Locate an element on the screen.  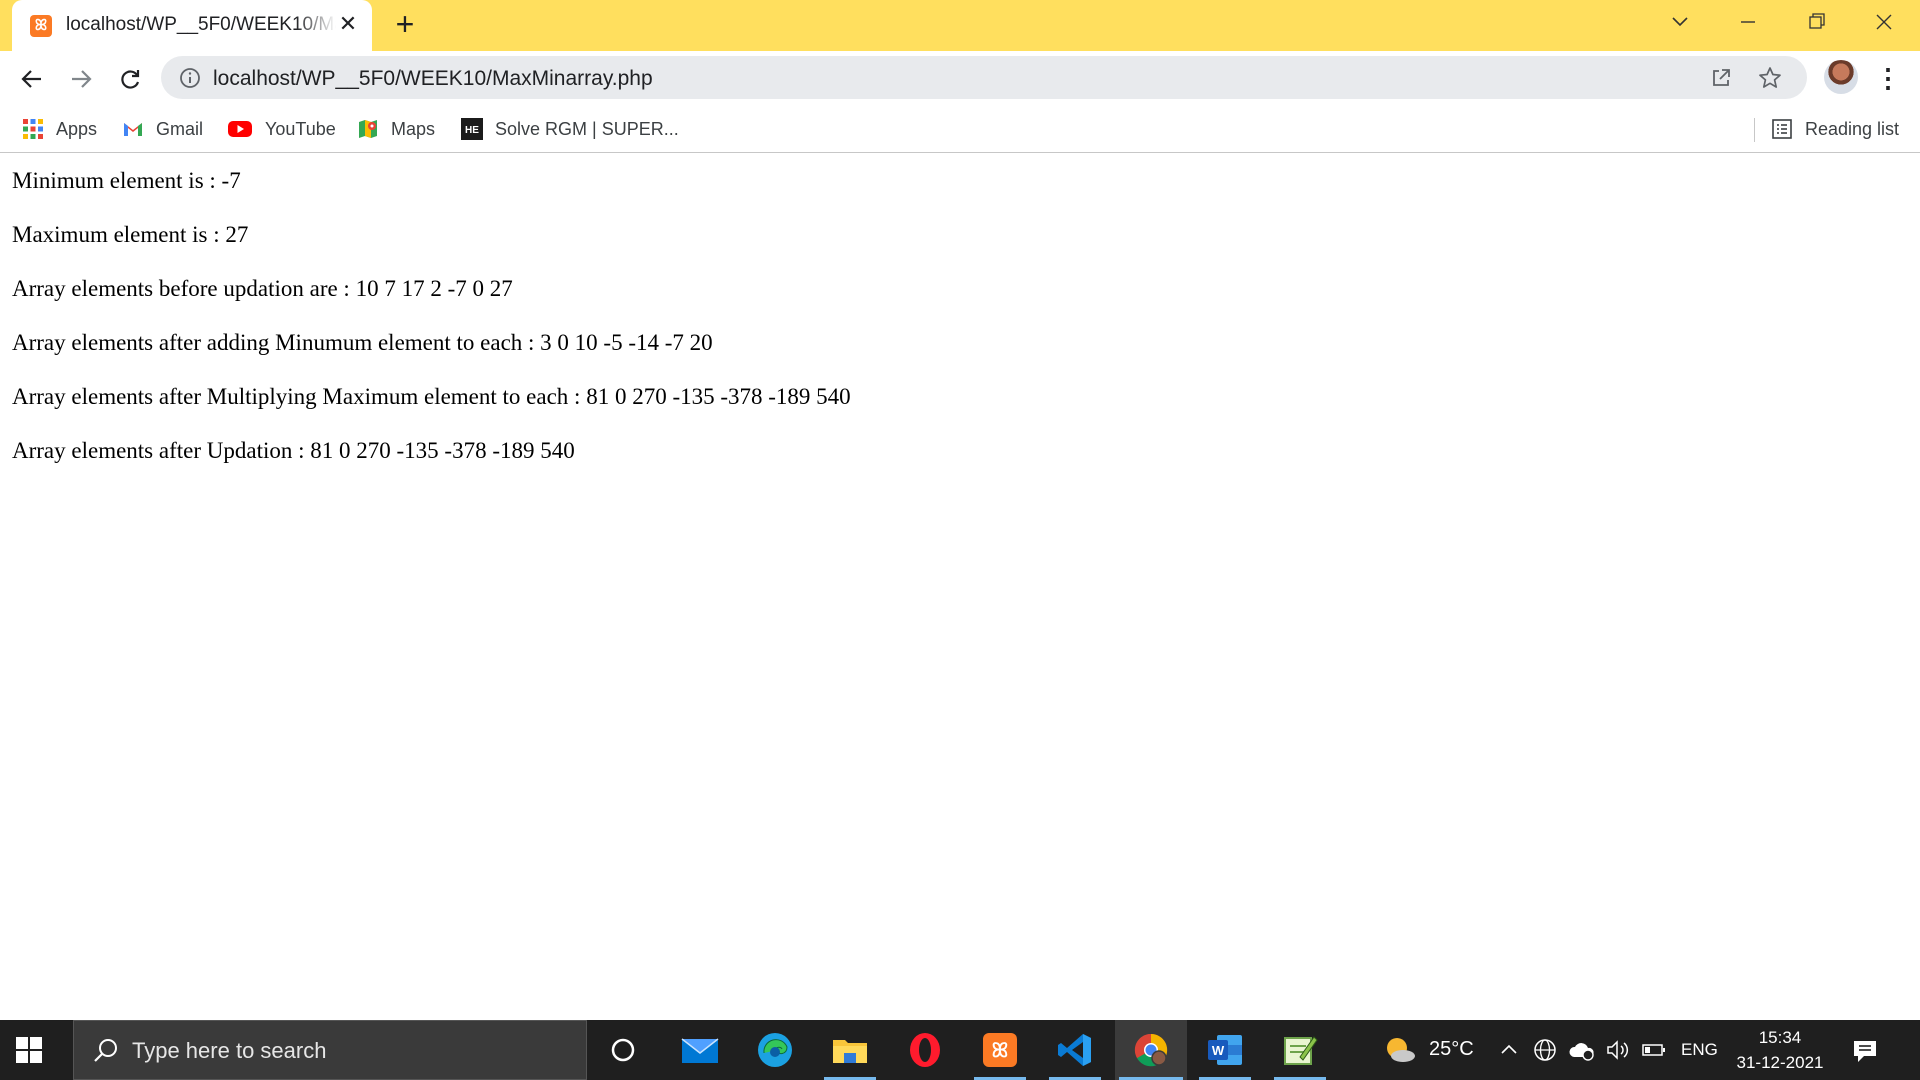
chrome-browser-icon is located at coordinates (1151, 1050).